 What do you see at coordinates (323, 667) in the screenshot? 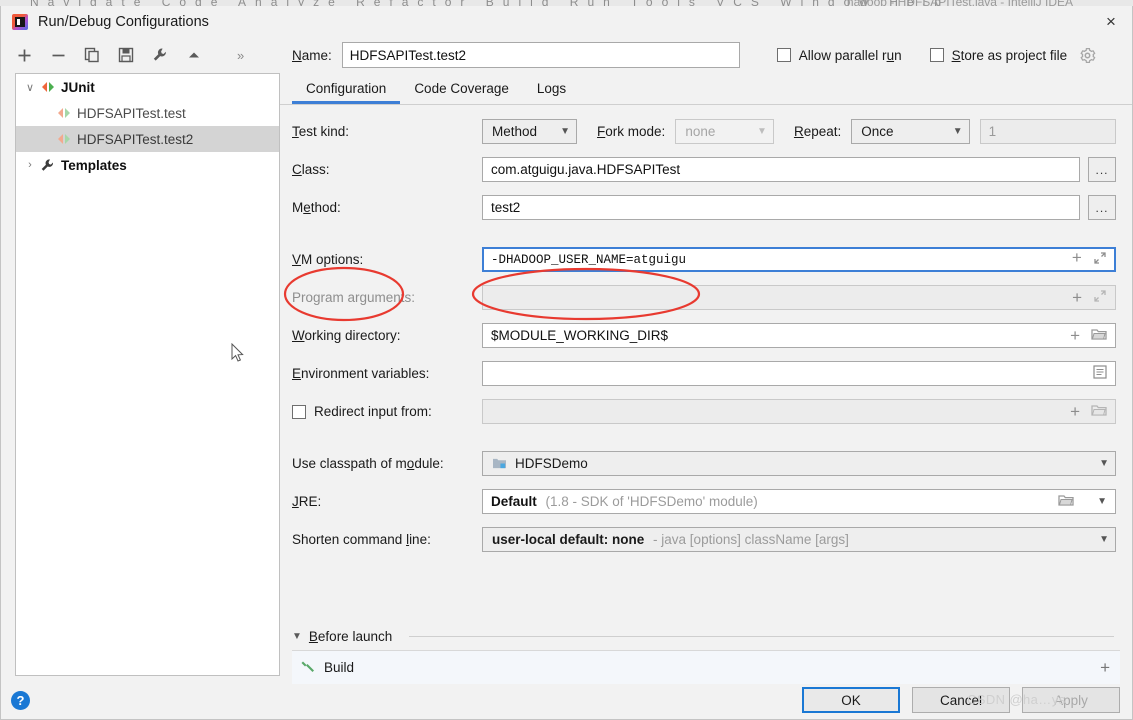
I see `before-launch-item-build: Build` at bounding box center [323, 667].